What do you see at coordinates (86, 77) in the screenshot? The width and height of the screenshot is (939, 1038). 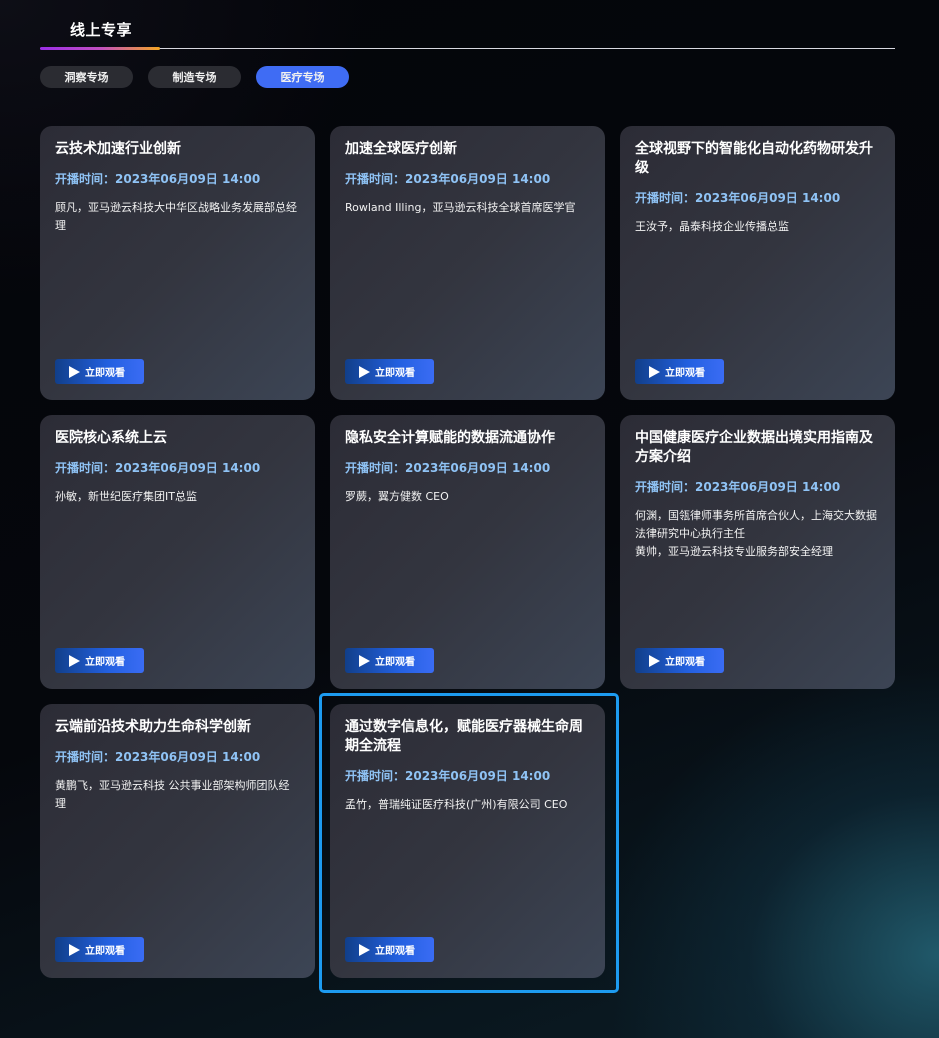 I see `tab-insight: 洞察专场` at bounding box center [86, 77].